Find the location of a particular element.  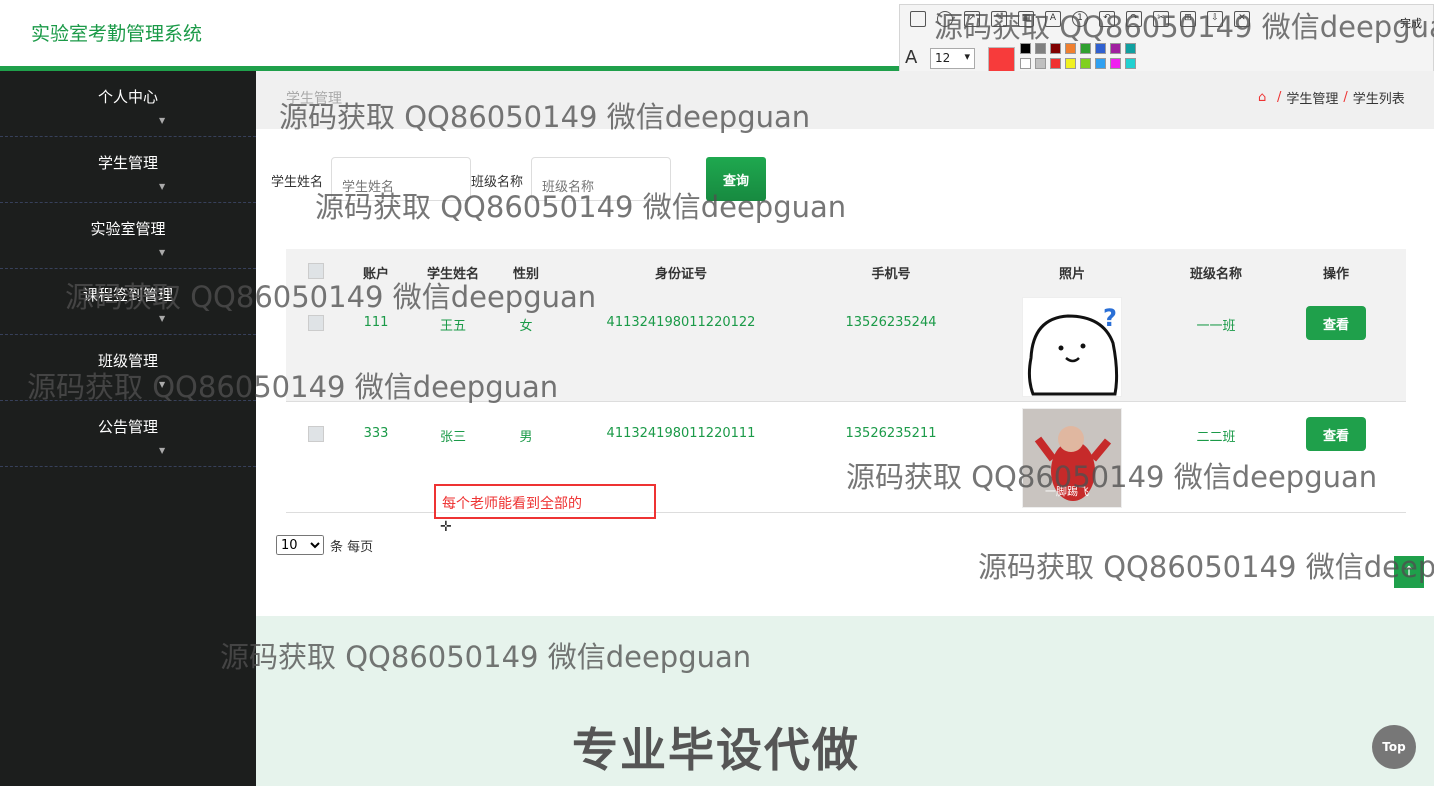

main-header: 学生管理 ⌂ / 学生管理 / 学生列表 is located at coordinates (845, 100).